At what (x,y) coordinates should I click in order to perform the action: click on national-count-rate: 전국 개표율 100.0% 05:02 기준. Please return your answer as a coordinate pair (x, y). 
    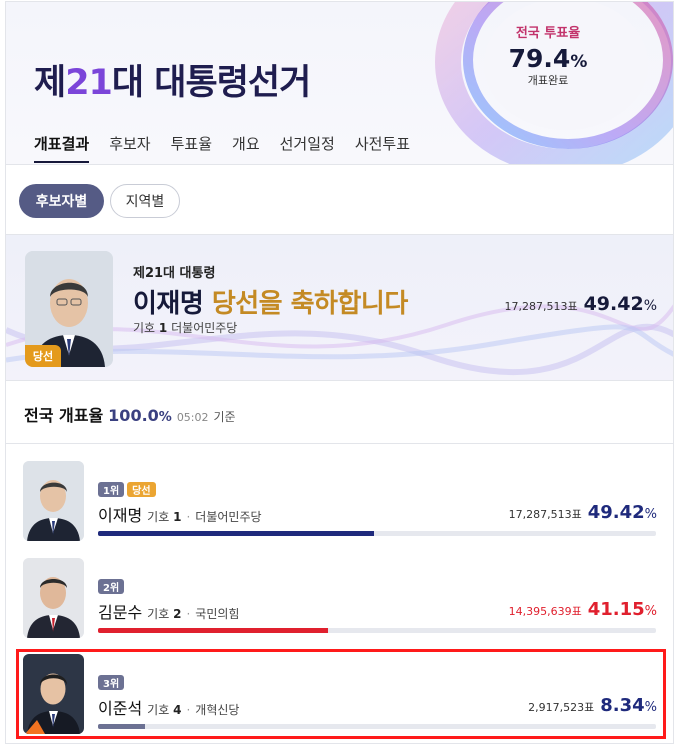
    Looking at the image, I should click on (130, 414).